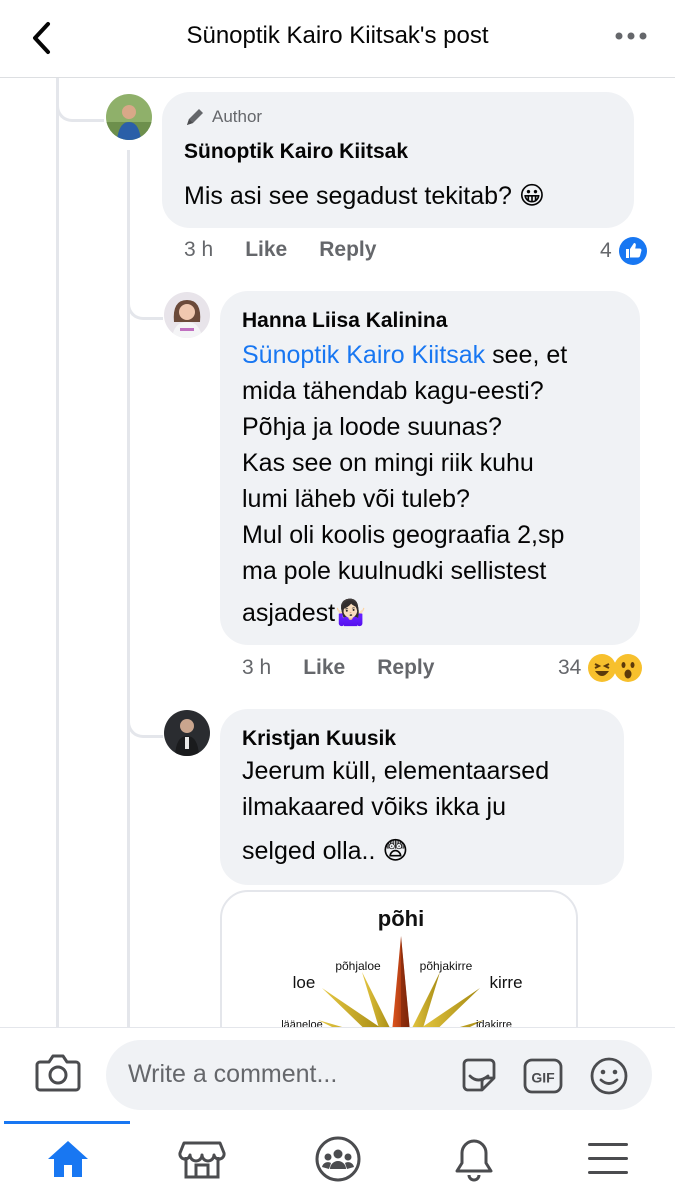 The height and width of the screenshot is (1200, 675). What do you see at coordinates (67, 1122) in the screenshot?
I see `active-tab-indicator` at bounding box center [67, 1122].